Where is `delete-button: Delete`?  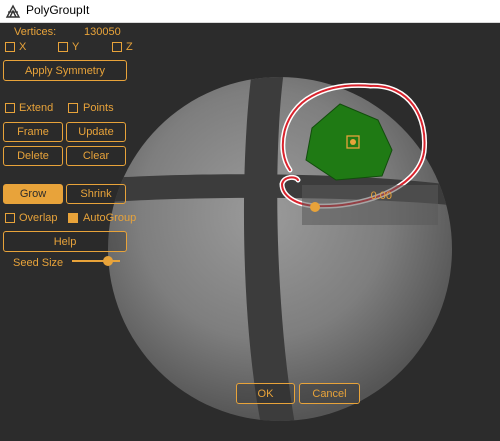 delete-button: Delete is located at coordinates (33, 156).